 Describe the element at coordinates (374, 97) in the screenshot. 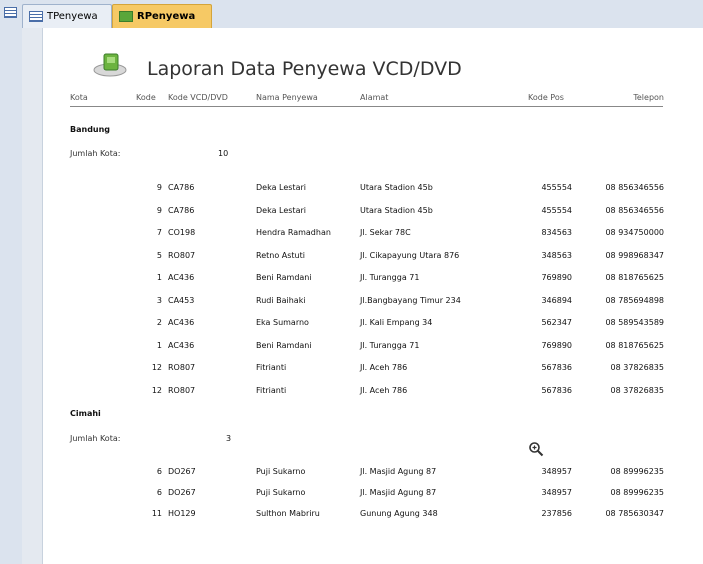

I see `column-header-alamat: Alamat` at that location.